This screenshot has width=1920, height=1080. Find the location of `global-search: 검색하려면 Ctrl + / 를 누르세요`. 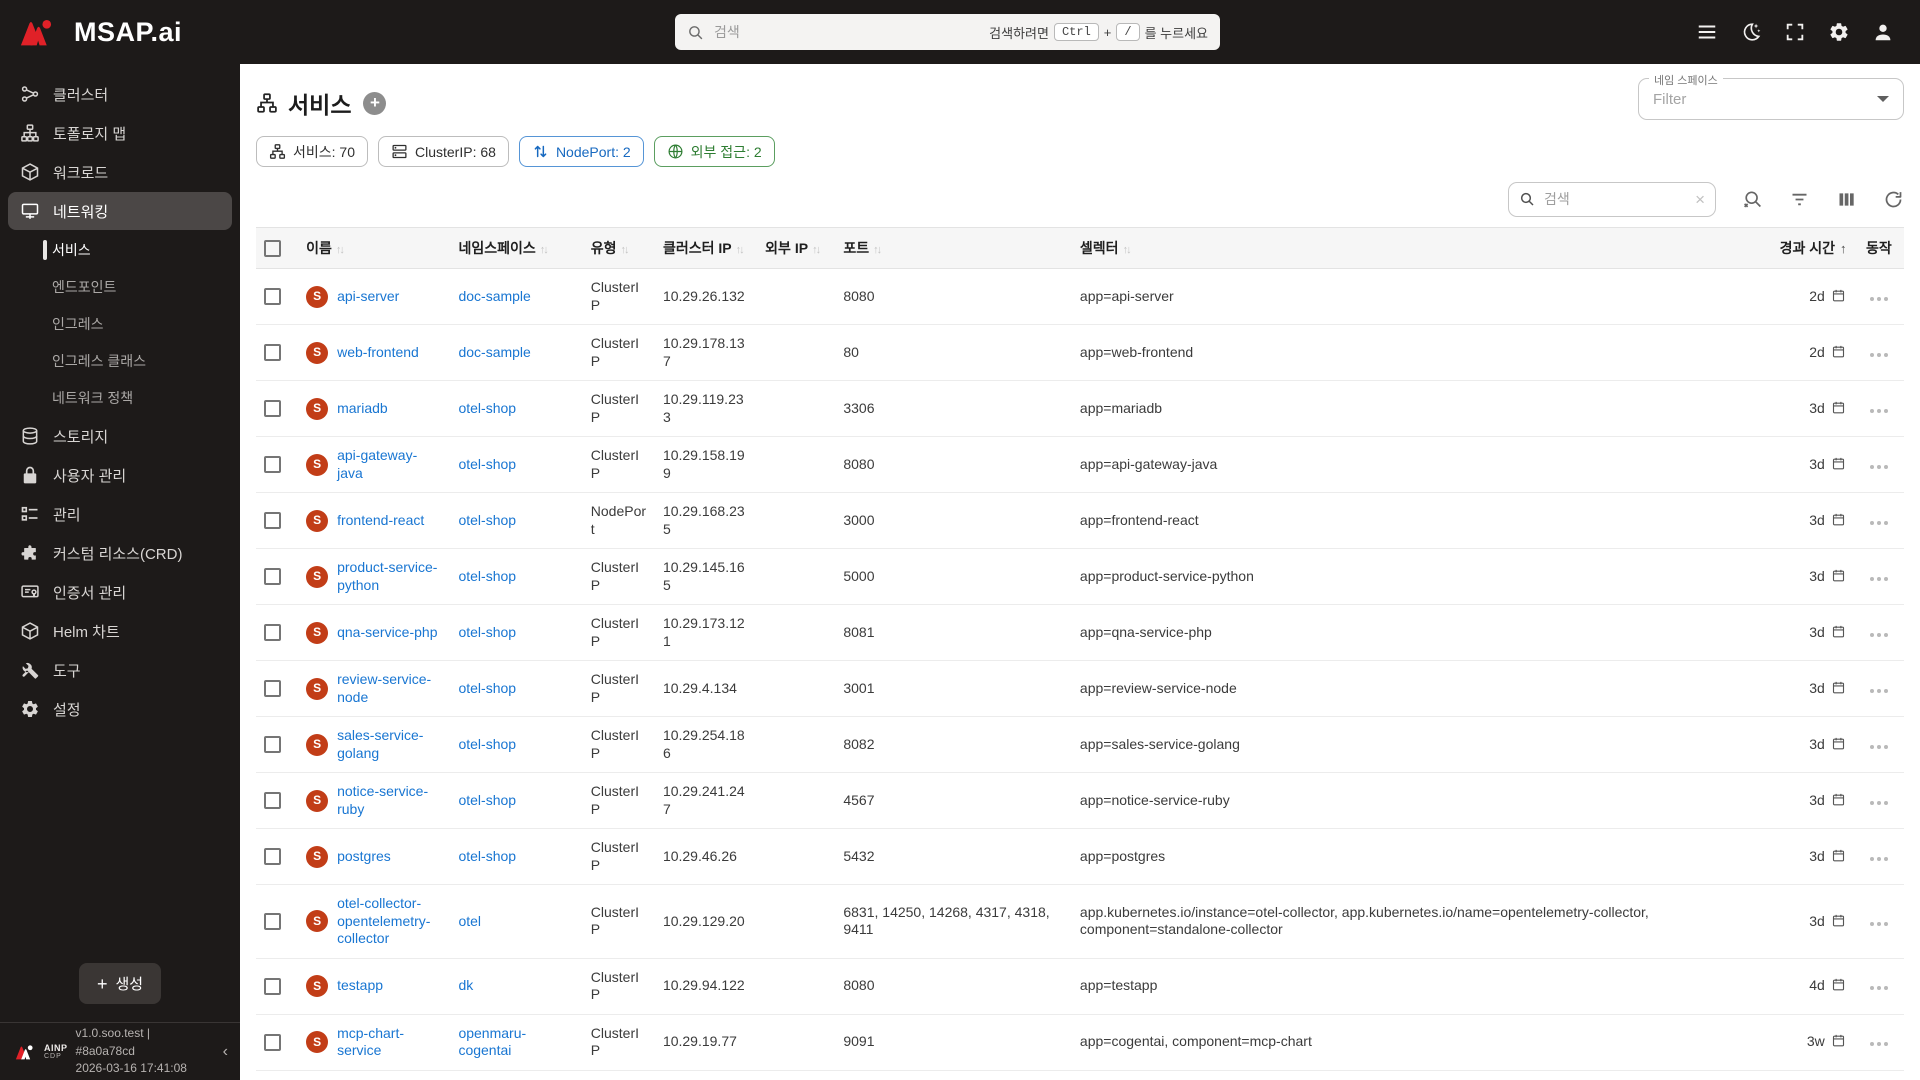

global-search: 검색하려면 Ctrl + / 를 누르세요 is located at coordinates (947, 32).